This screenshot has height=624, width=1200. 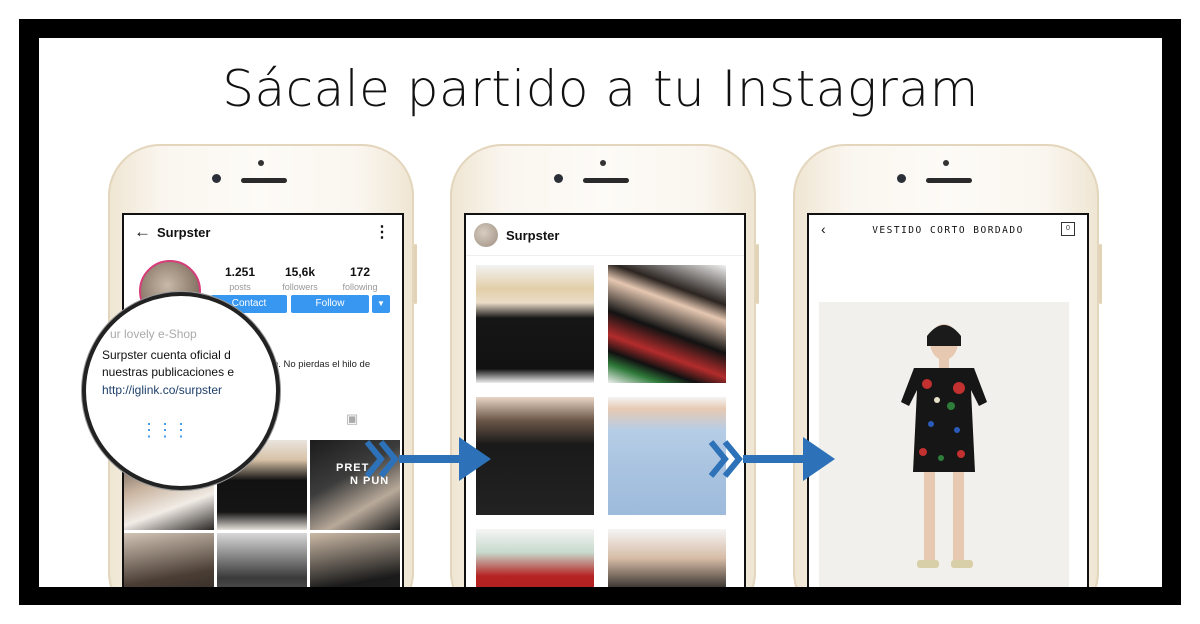 What do you see at coordinates (165, 430) in the screenshot?
I see `grid-icon: ⋮⋮⋮` at bounding box center [165, 430].